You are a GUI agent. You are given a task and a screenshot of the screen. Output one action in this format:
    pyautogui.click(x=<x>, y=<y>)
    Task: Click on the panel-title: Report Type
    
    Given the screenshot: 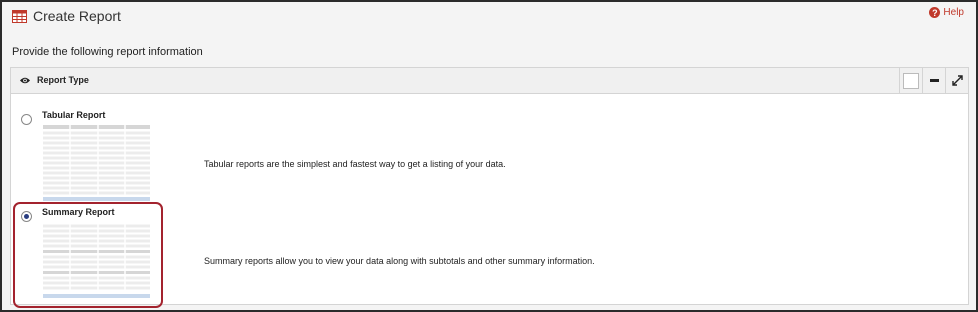 What is the action you would take?
    pyautogui.click(x=63, y=80)
    